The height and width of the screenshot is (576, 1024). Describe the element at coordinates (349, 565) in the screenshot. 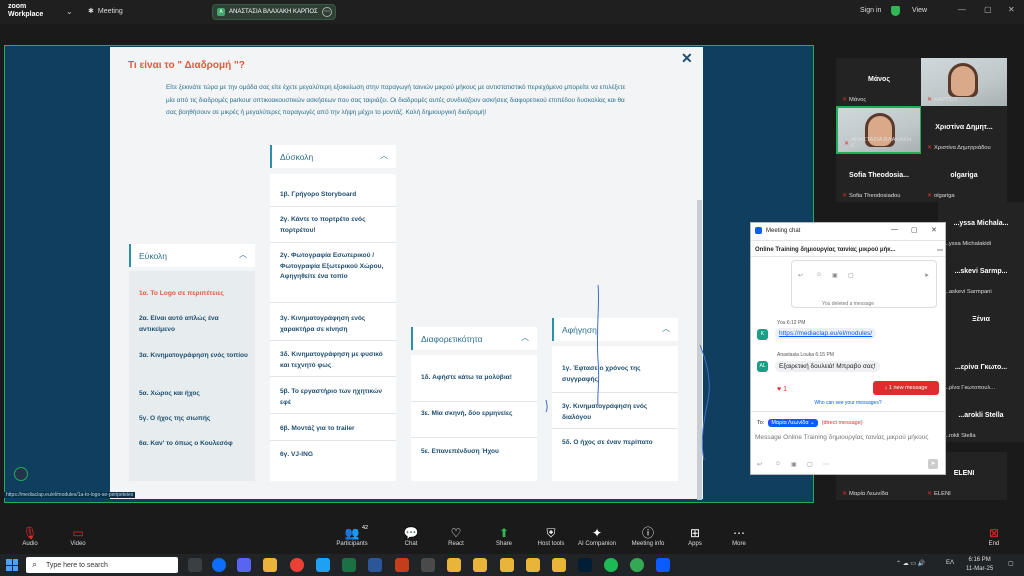

I see `excel-icon` at that location.